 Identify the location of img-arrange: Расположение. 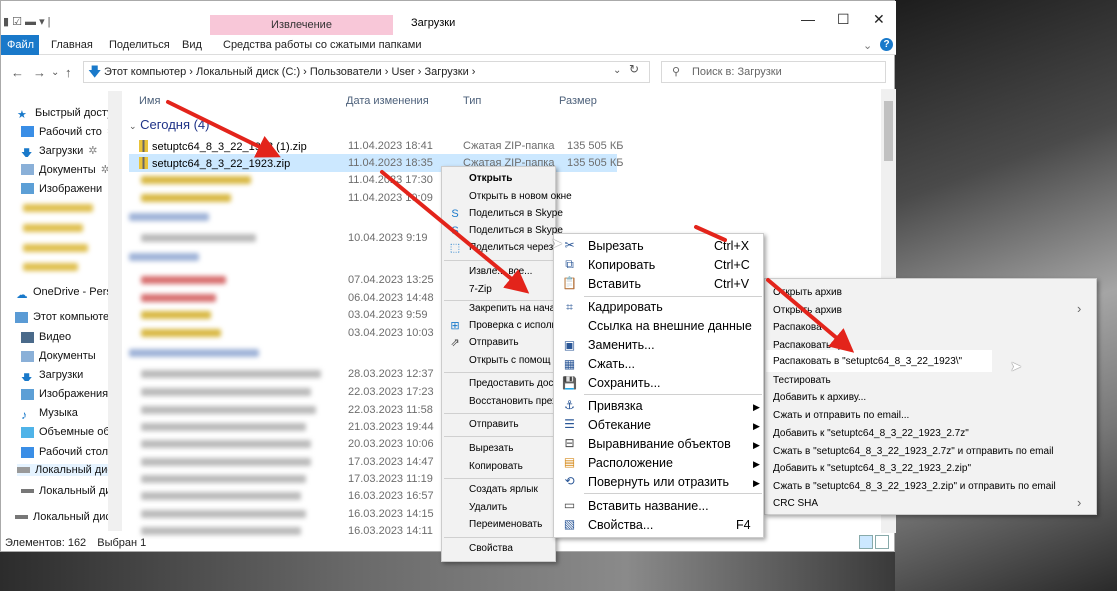
(630, 463).